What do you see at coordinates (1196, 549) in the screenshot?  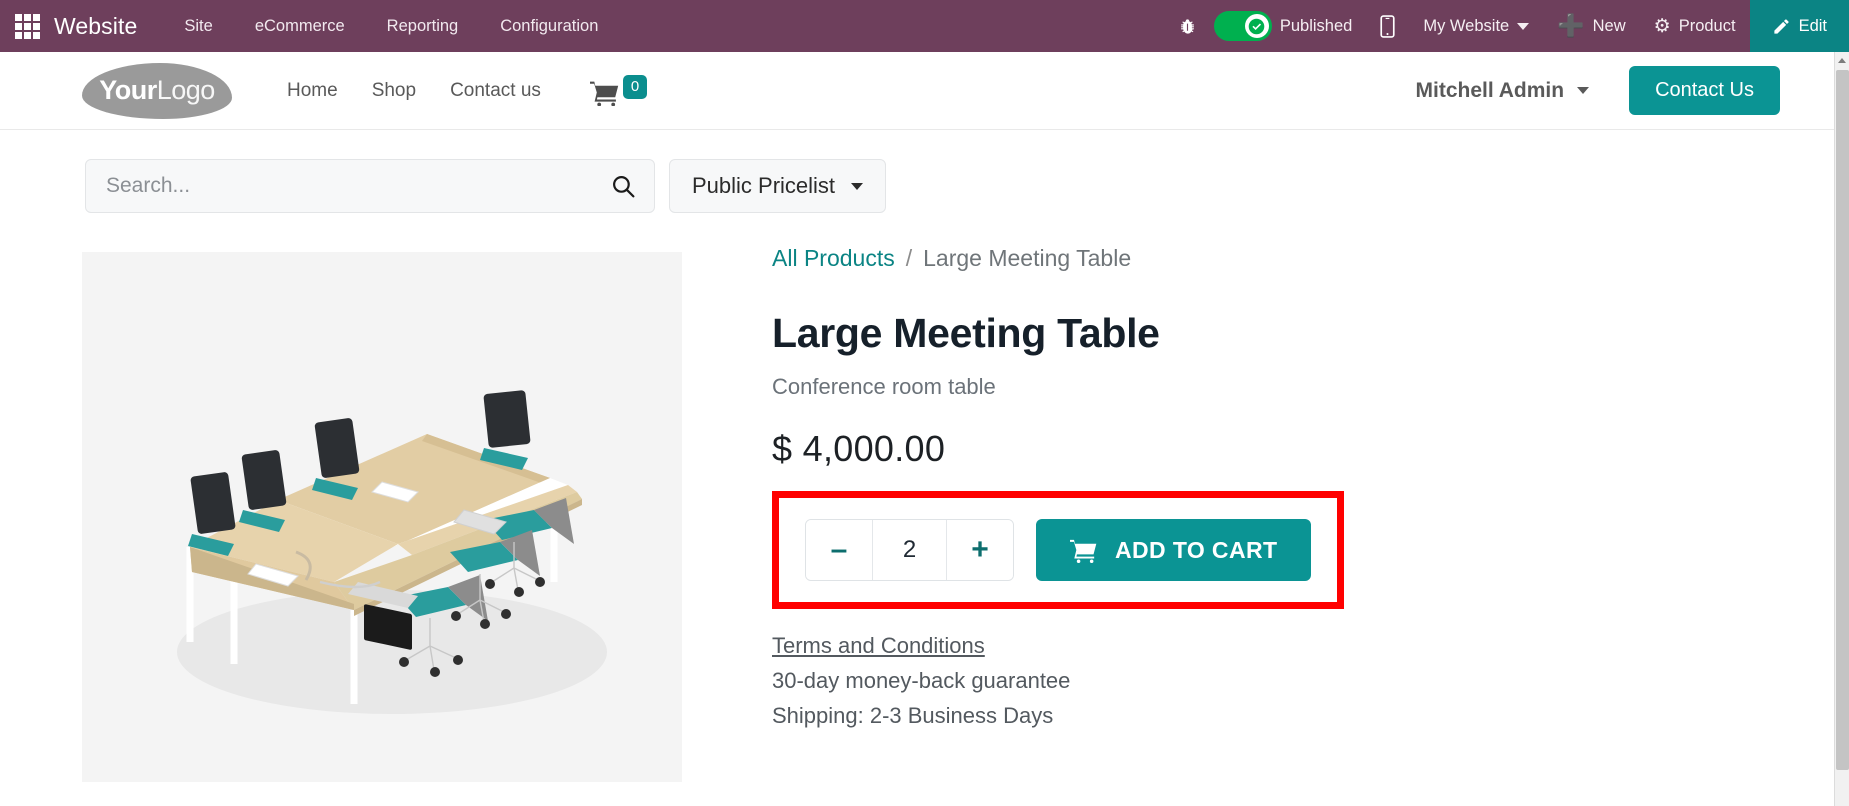 I see `add-to-cart-label: ADD TO CART` at bounding box center [1196, 549].